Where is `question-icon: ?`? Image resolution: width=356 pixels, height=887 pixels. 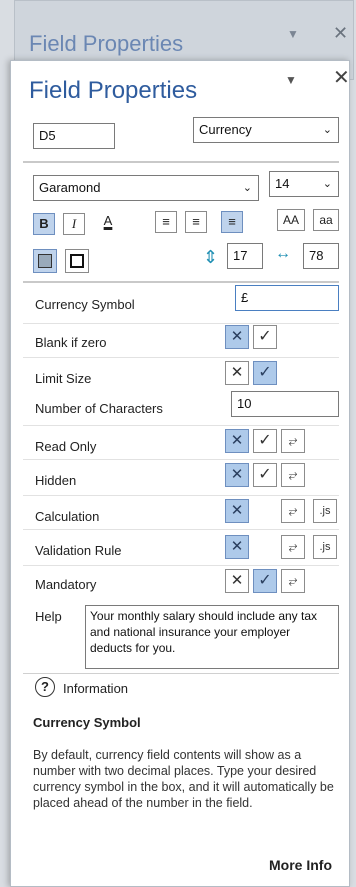
question-icon: ? is located at coordinates (45, 687).